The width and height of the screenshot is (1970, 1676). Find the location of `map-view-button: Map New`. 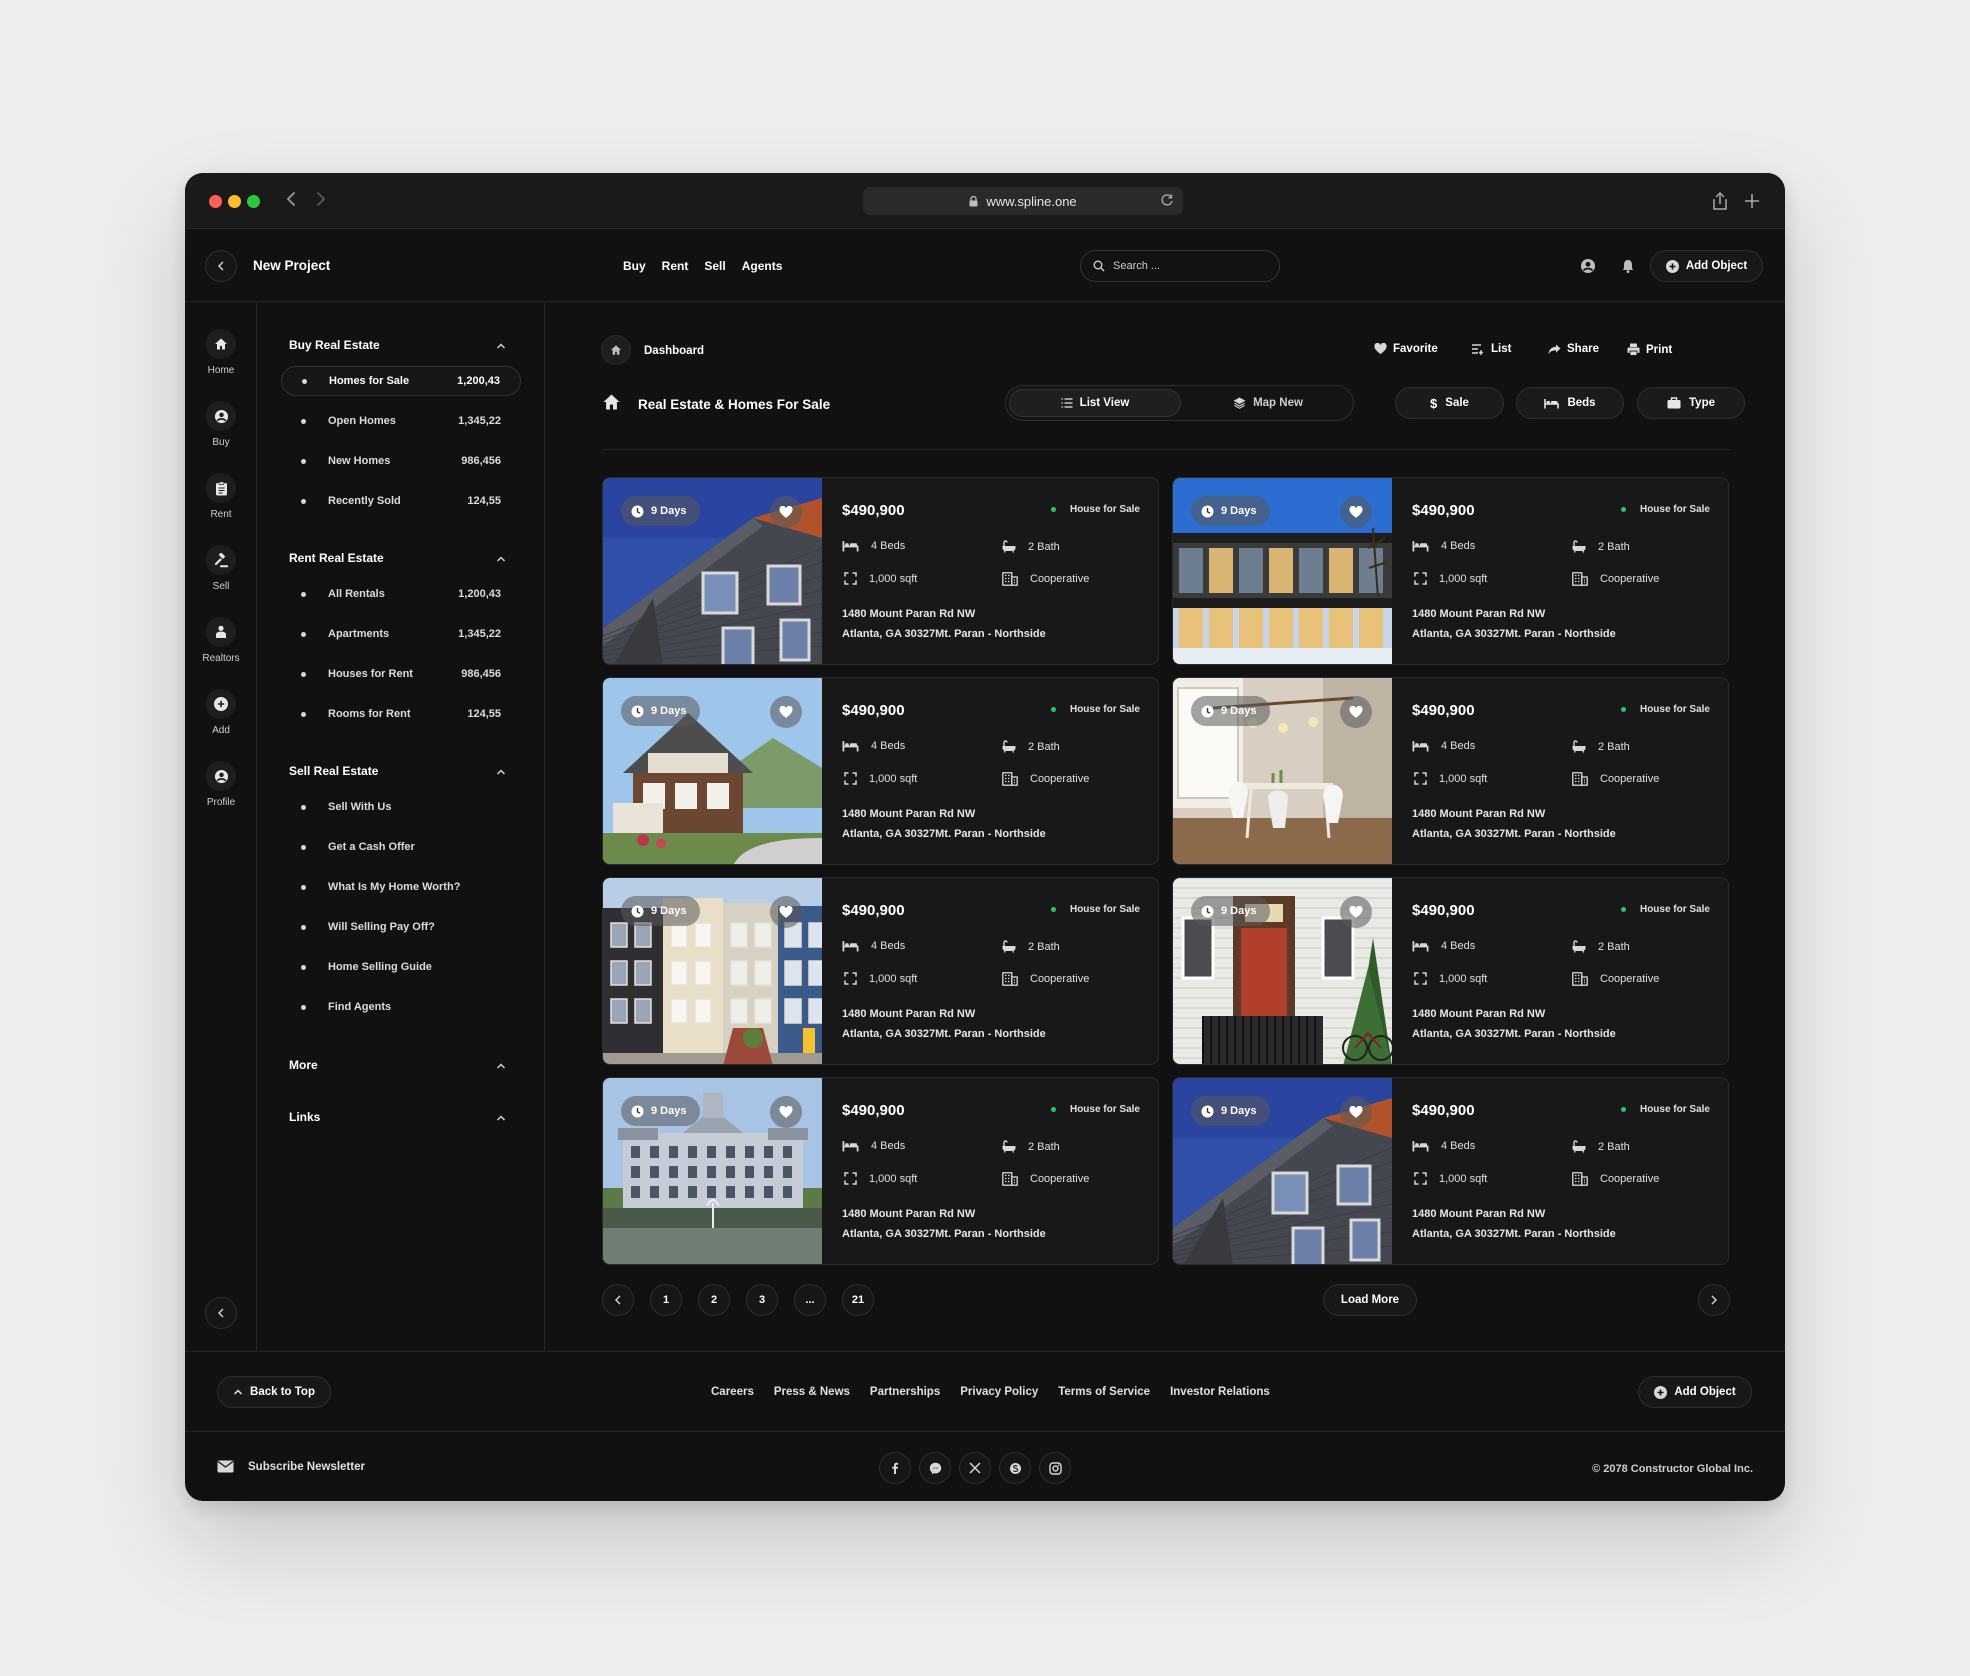

map-view-button: Map New is located at coordinates (1268, 403).